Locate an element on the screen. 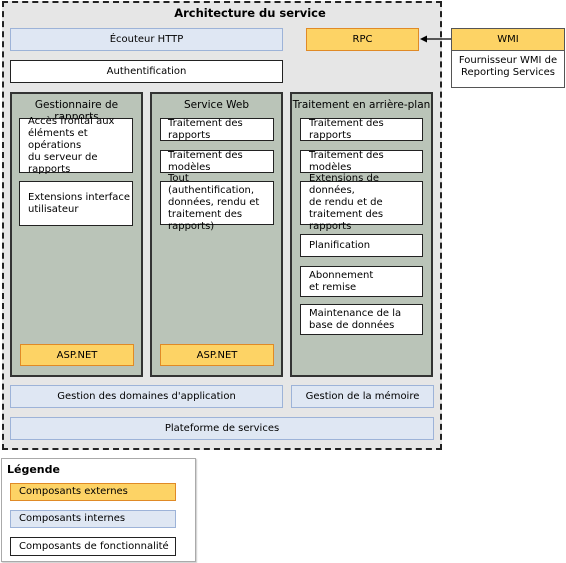  app-domain-management-box: Gestion des domaines d'application is located at coordinates (146, 396).